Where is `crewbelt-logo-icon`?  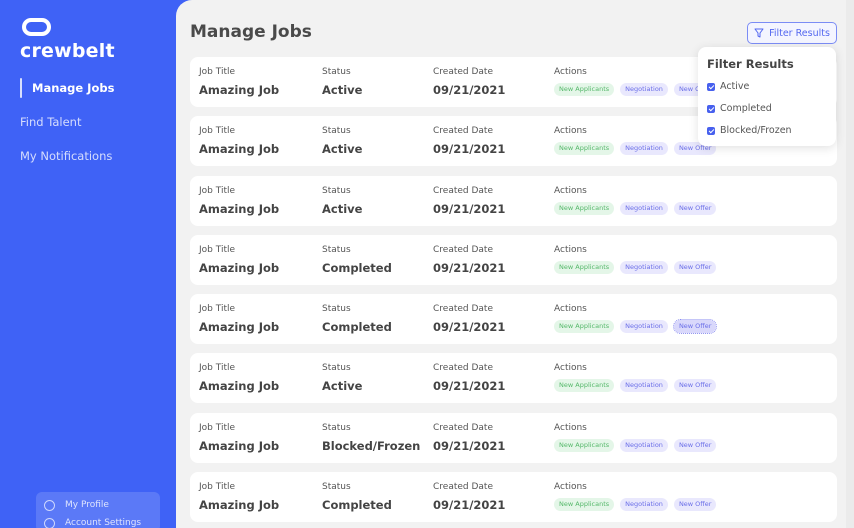 crewbelt-logo-icon is located at coordinates (36, 27).